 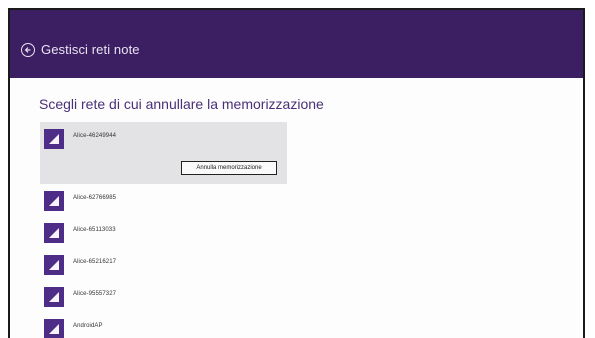 What do you see at coordinates (163, 200) in the screenshot?
I see `network-item-alice-62766985: Alice-62766985` at bounding box center [163, 200].